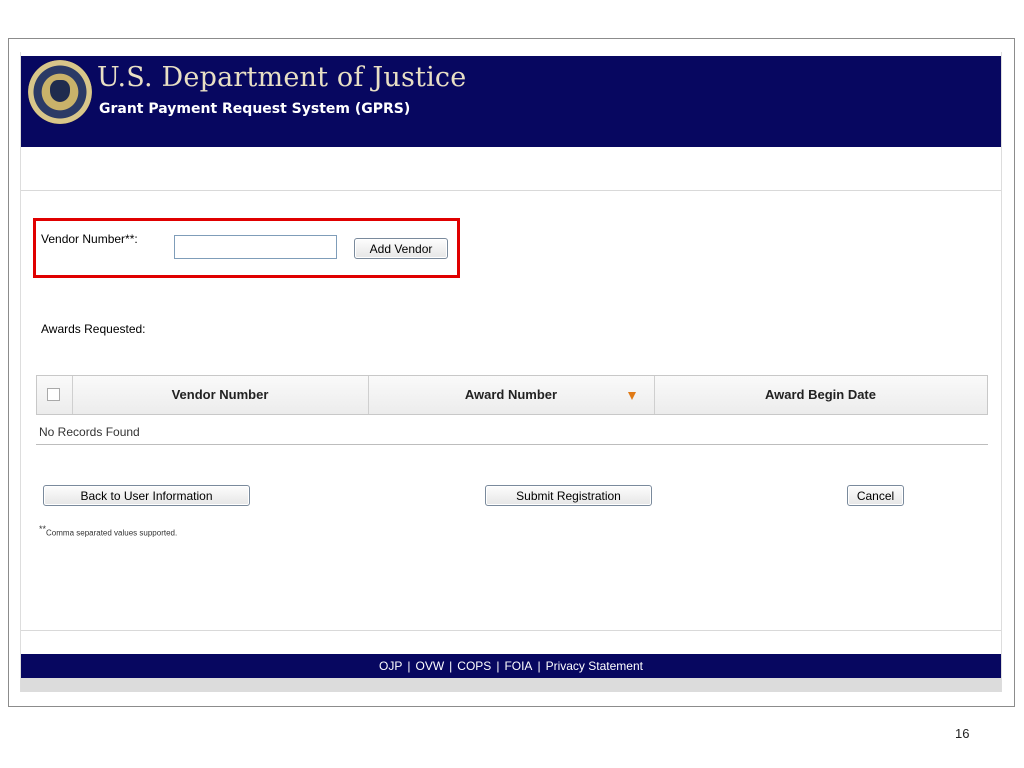  I want to click on doj-seal-icon, so click(60, 92).